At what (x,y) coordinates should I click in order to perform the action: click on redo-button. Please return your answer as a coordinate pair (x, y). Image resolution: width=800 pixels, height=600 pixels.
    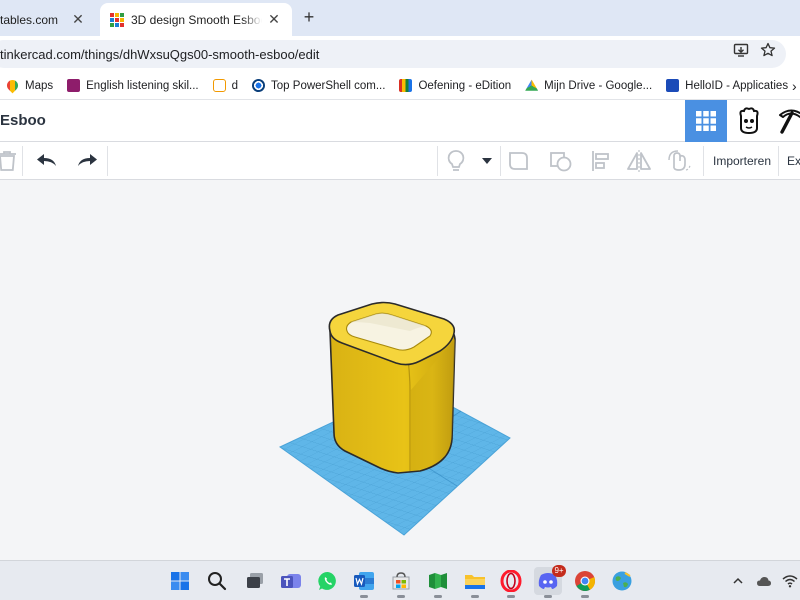
    Looking at the image, I should click on (87, 161).